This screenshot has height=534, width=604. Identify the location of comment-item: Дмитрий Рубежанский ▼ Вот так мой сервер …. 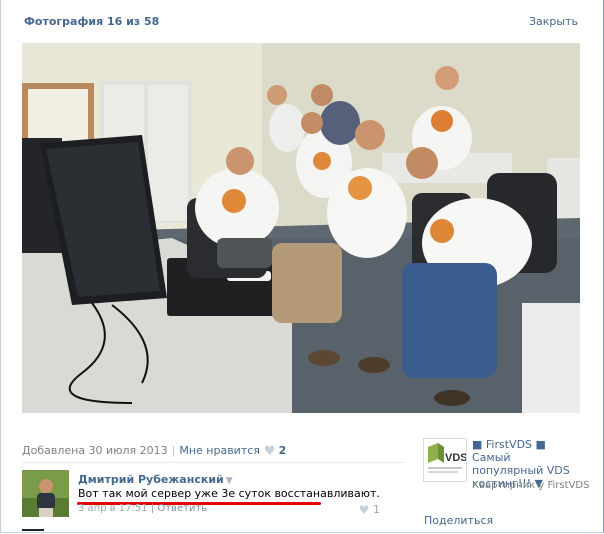
(213, 495).